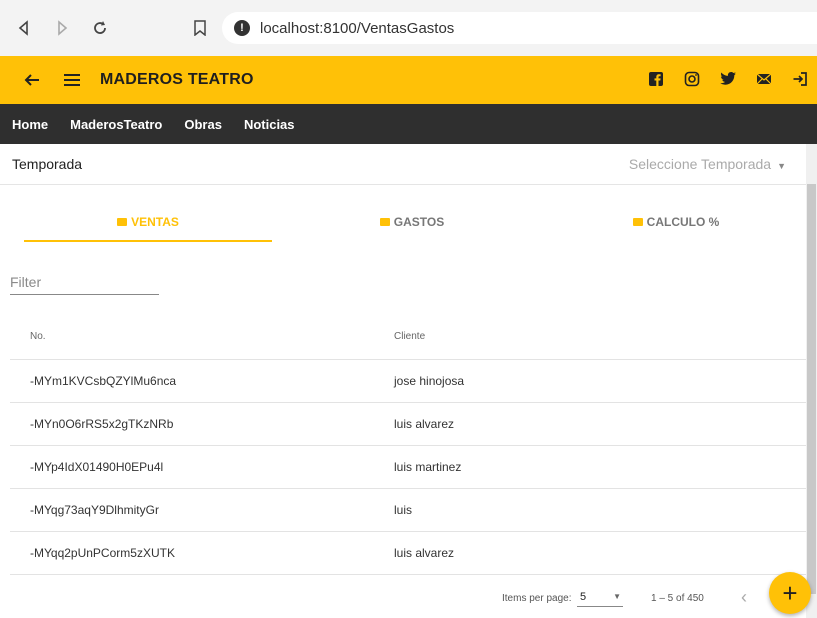 The width and height of the screenshot is (817, 618). Describe the element at coordinates (30, 124) in the screenshot. I see `nav-home: Home` at that location.